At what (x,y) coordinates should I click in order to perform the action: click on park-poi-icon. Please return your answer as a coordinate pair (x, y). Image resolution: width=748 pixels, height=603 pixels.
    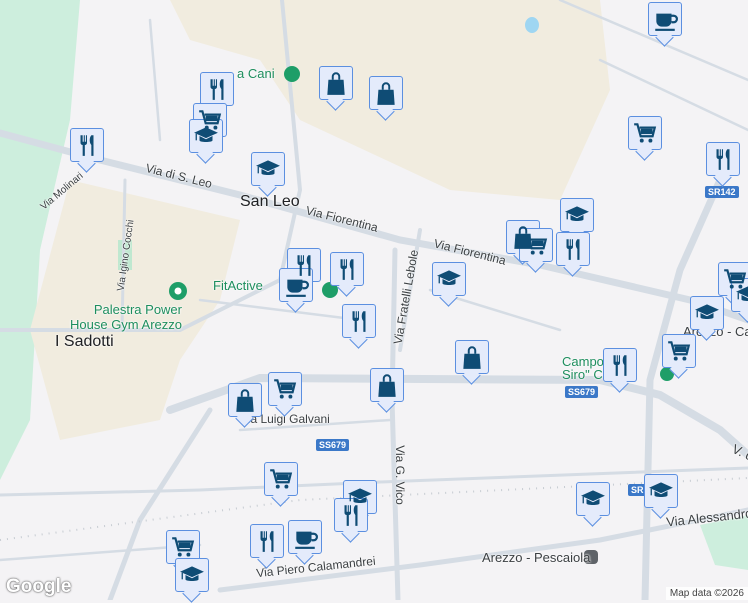
    Looking at the image, I should click on (292, 74).